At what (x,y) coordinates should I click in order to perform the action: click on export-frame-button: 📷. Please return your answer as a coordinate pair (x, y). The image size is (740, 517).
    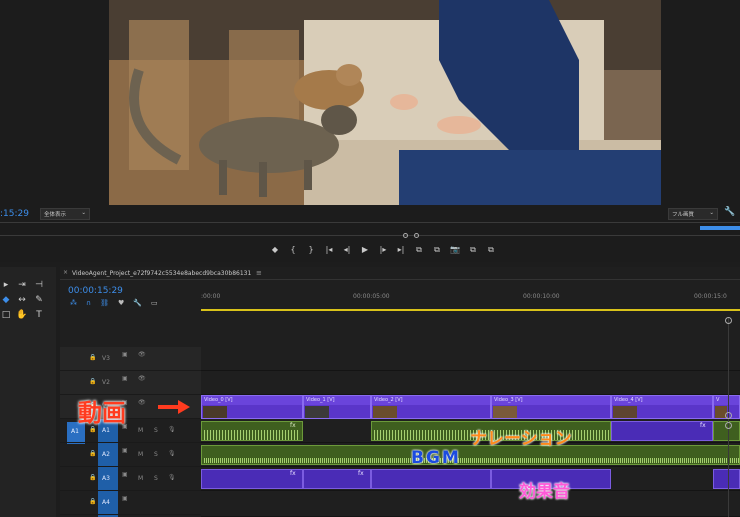
    Looking at the image, I should click on (455, 250).